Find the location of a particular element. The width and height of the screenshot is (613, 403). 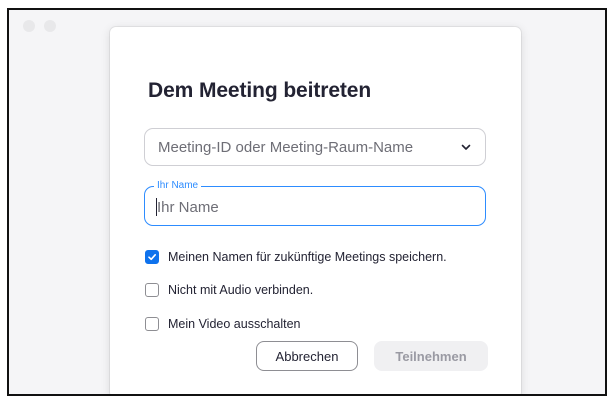

name-field-label: Ihr Name is located at coordinates (178, 186).